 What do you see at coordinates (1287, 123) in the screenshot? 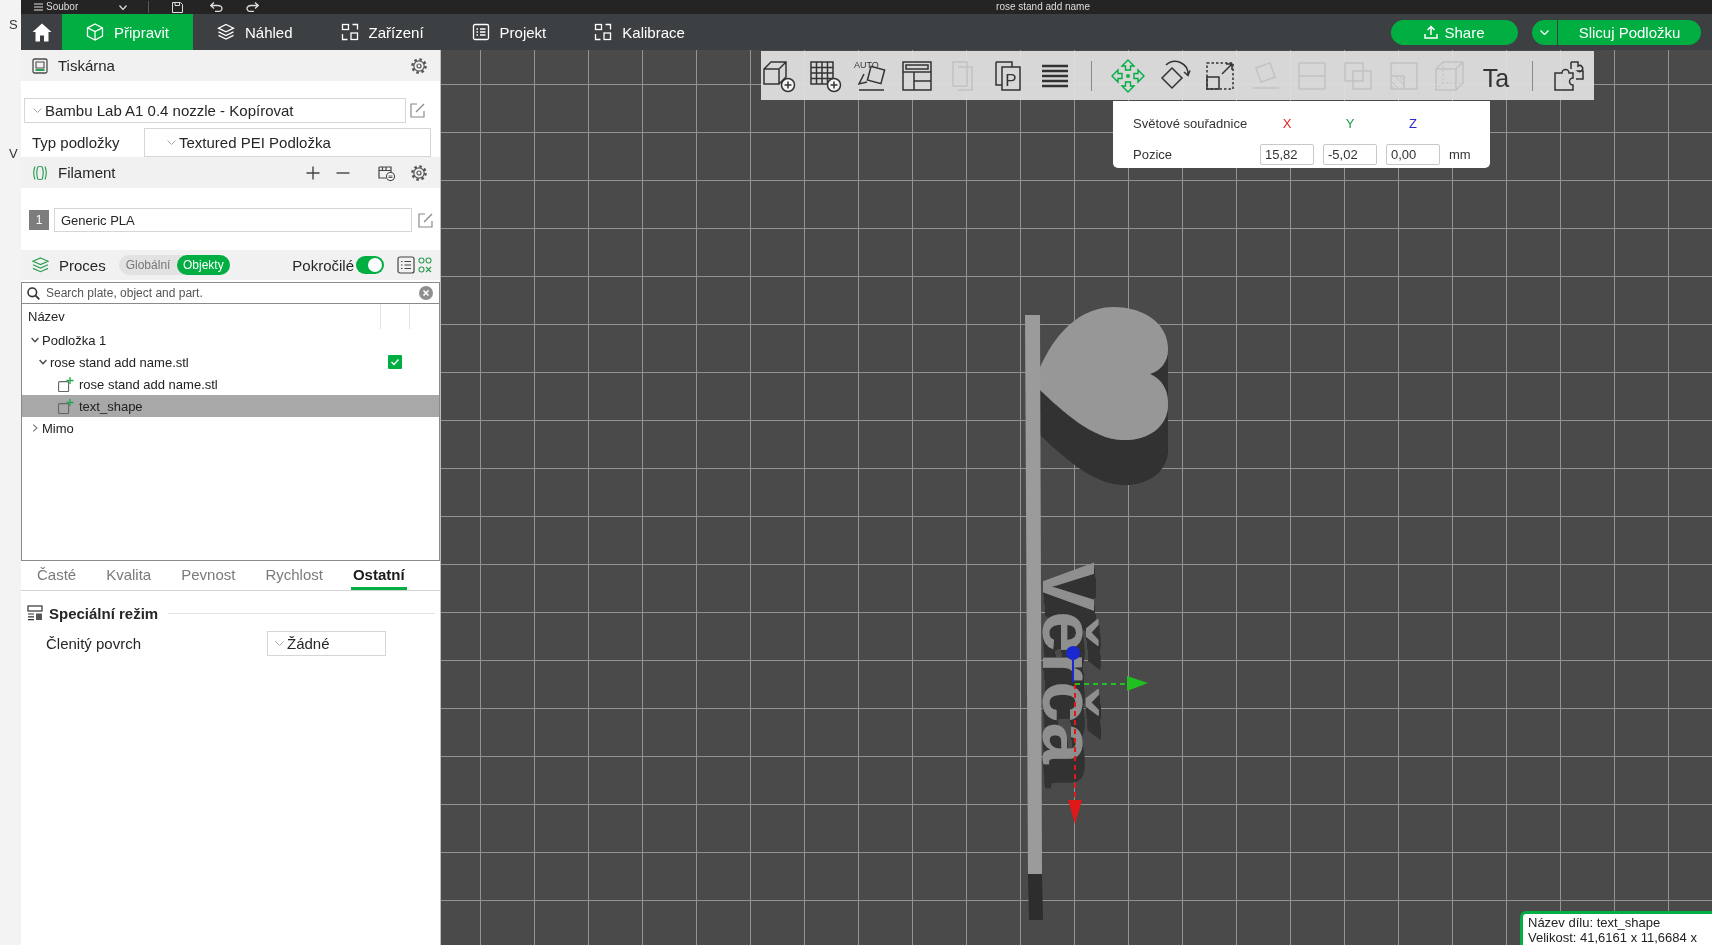
I see `axis-label: X` at bounding box center [1287, 123].